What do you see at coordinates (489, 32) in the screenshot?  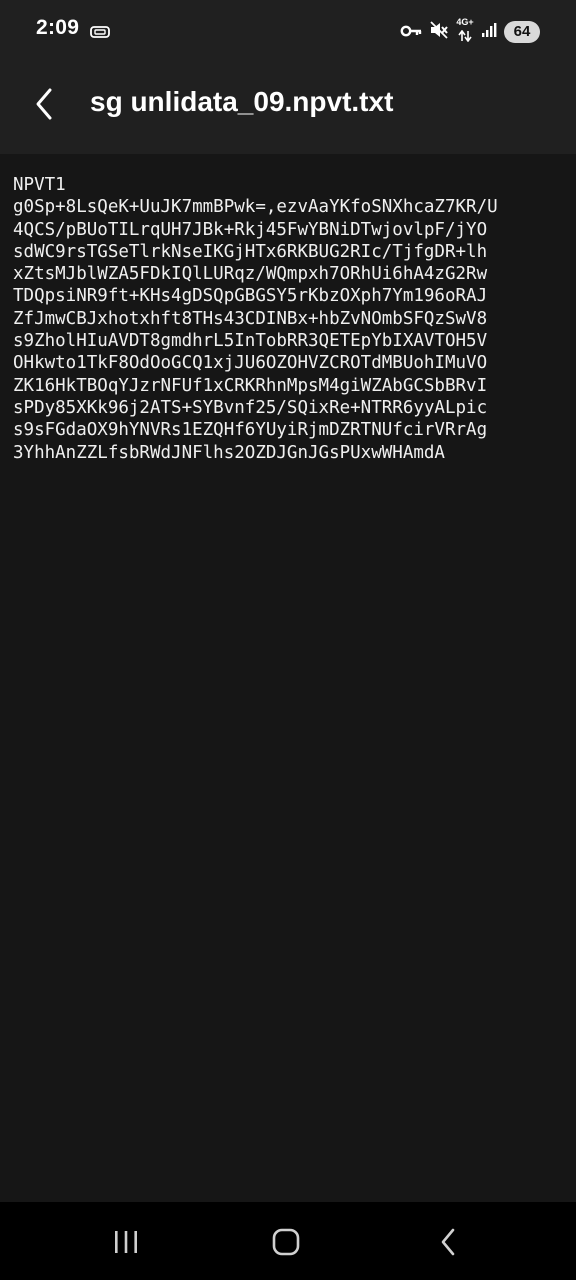 I see `signal-icon` at bounding box center [489, 32].